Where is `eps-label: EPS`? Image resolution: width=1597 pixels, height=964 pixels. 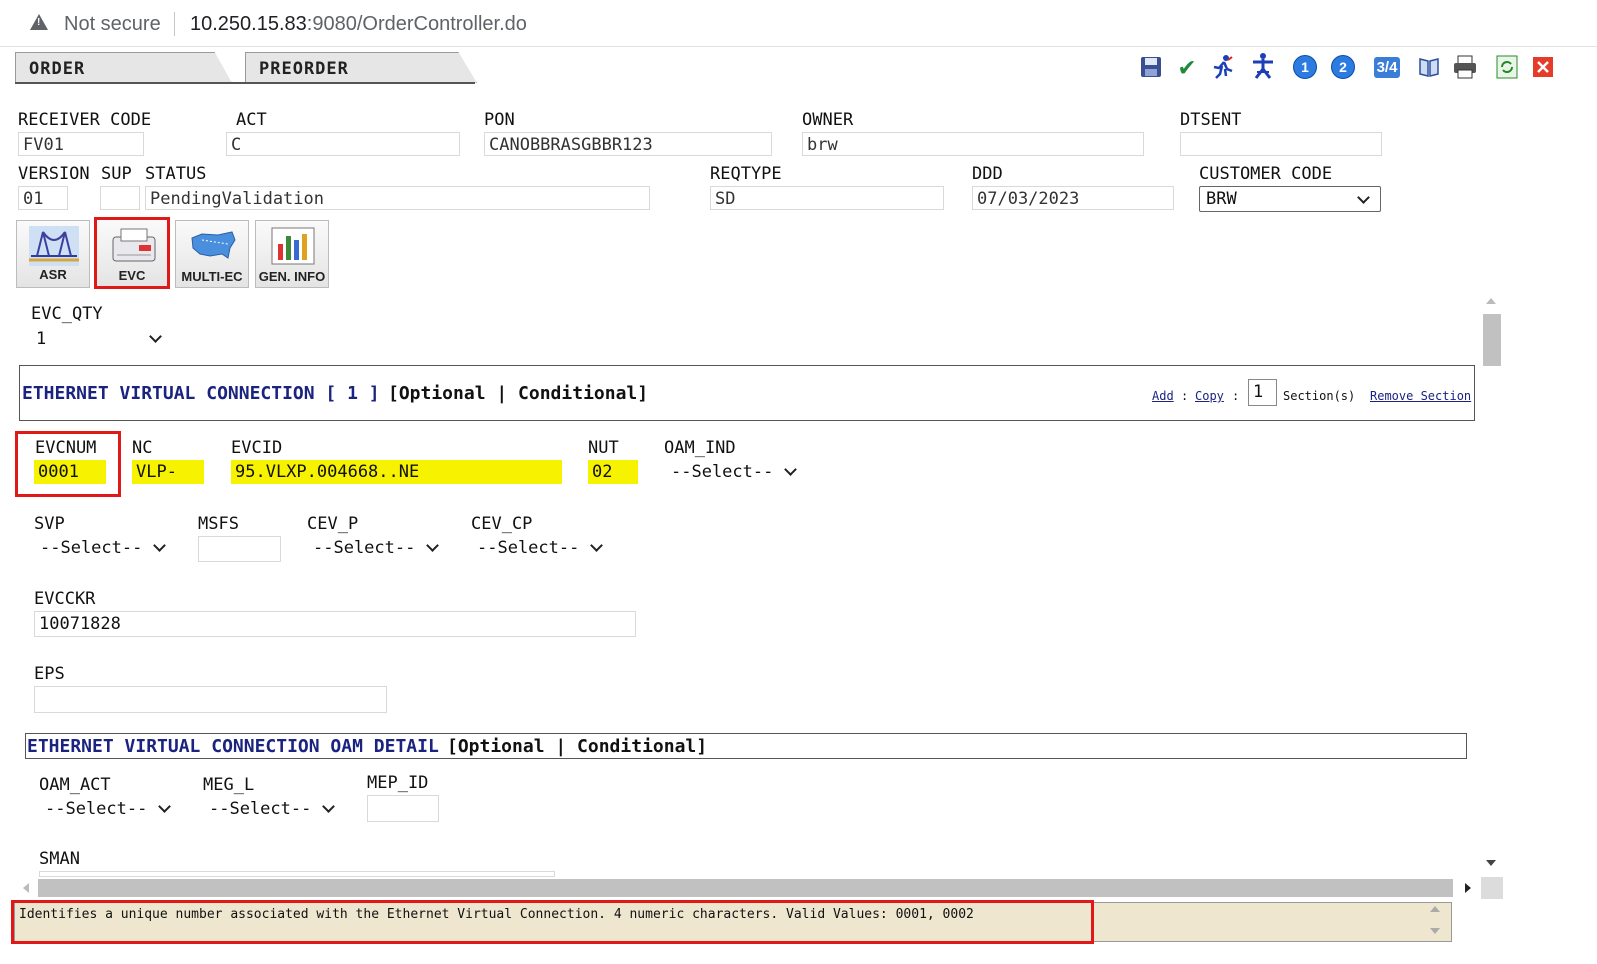
eps-label: EPS is located at coordinates (49, 674).